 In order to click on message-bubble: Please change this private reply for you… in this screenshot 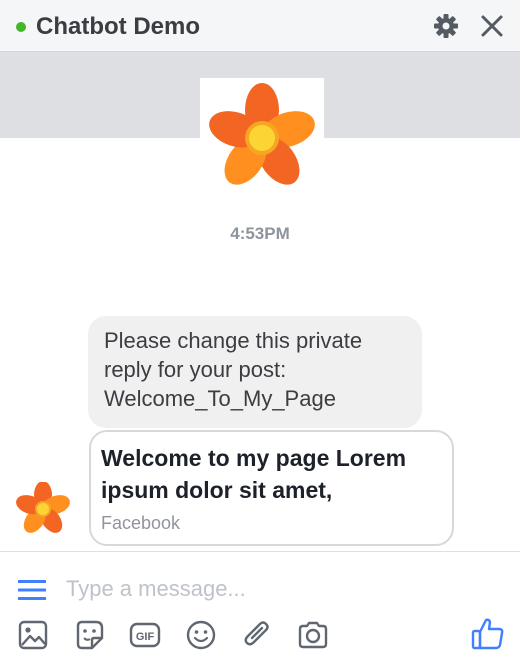, I will do `click(255, 372)`.